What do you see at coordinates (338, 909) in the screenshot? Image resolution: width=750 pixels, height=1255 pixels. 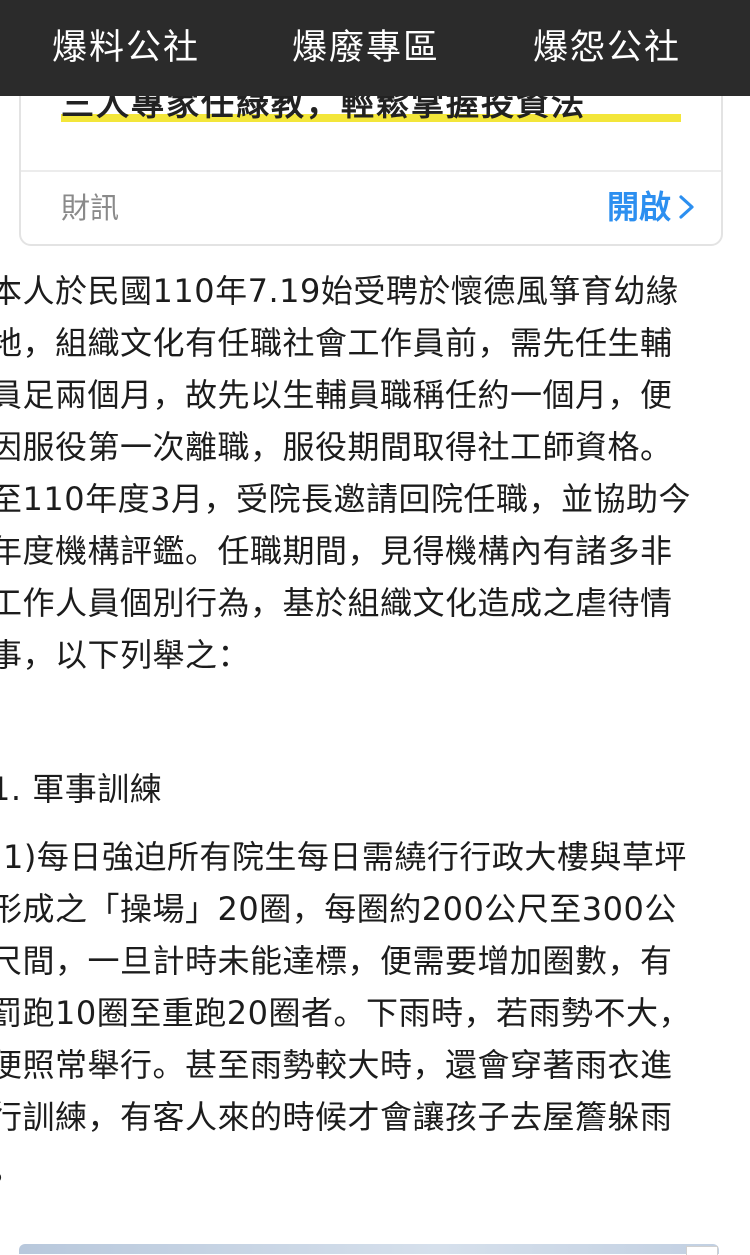 I see `article-line: 形成之「操場」20圈，每圈約200公尺至300公` at bounding box center [338, 909].